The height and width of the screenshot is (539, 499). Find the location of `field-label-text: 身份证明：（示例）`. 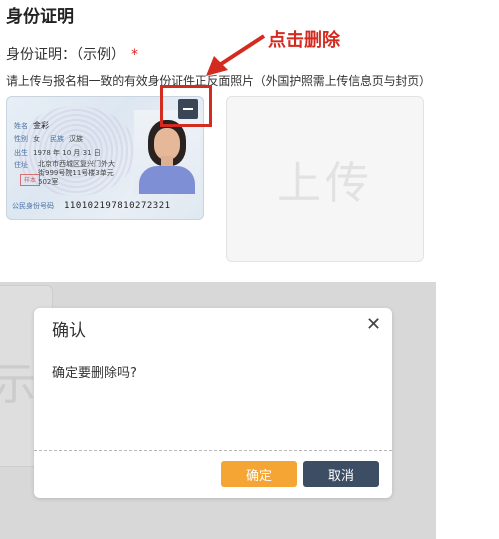

field-label-text: 身份证明：（示例） is located at coordinates (65, 55).